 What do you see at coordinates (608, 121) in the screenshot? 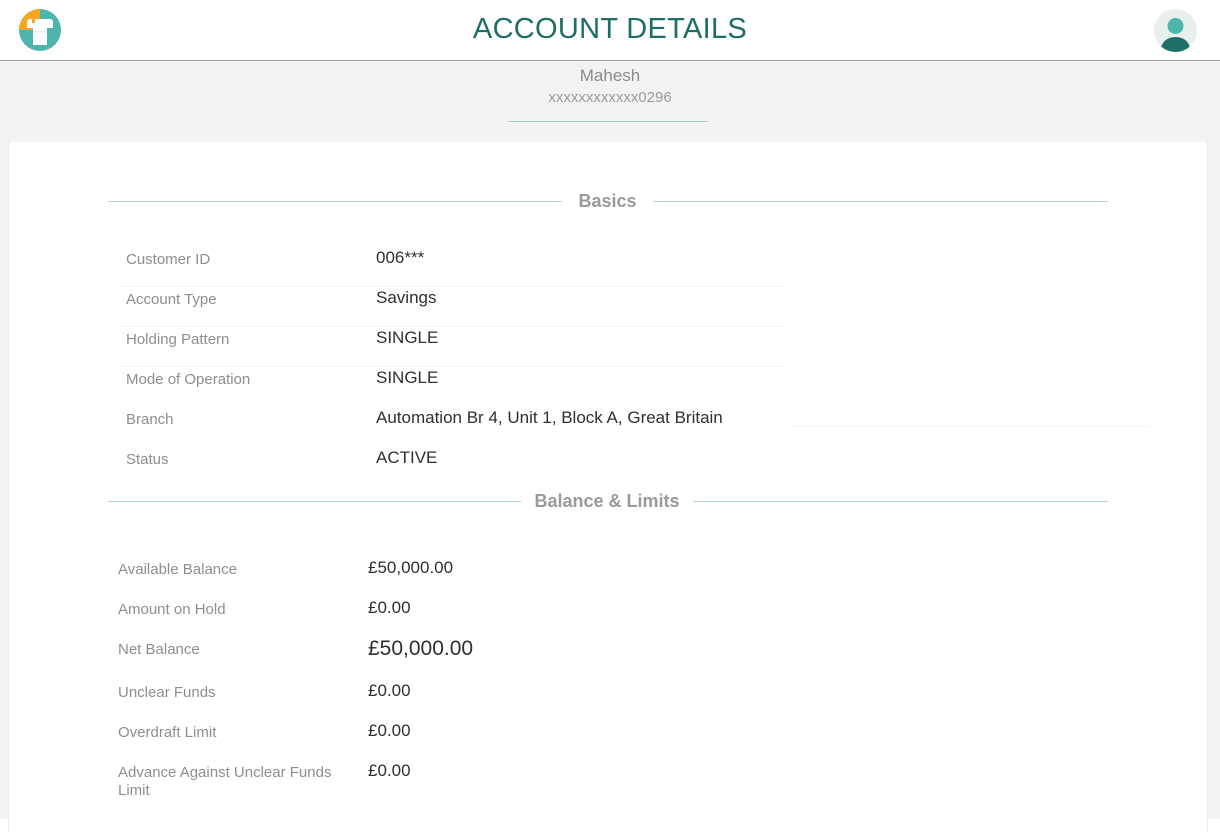
I see `account-underline` at bounding box center [608, 121].